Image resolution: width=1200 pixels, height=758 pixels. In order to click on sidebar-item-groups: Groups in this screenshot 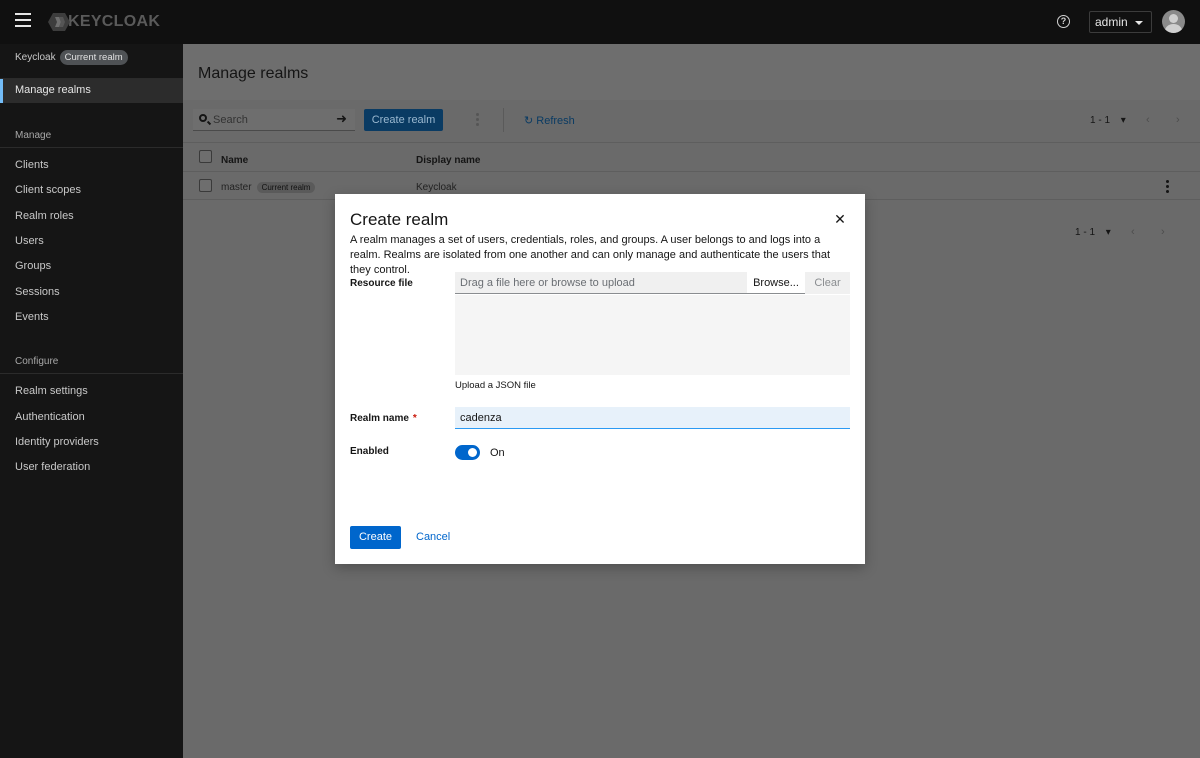, I will do `click(33, 266)`.